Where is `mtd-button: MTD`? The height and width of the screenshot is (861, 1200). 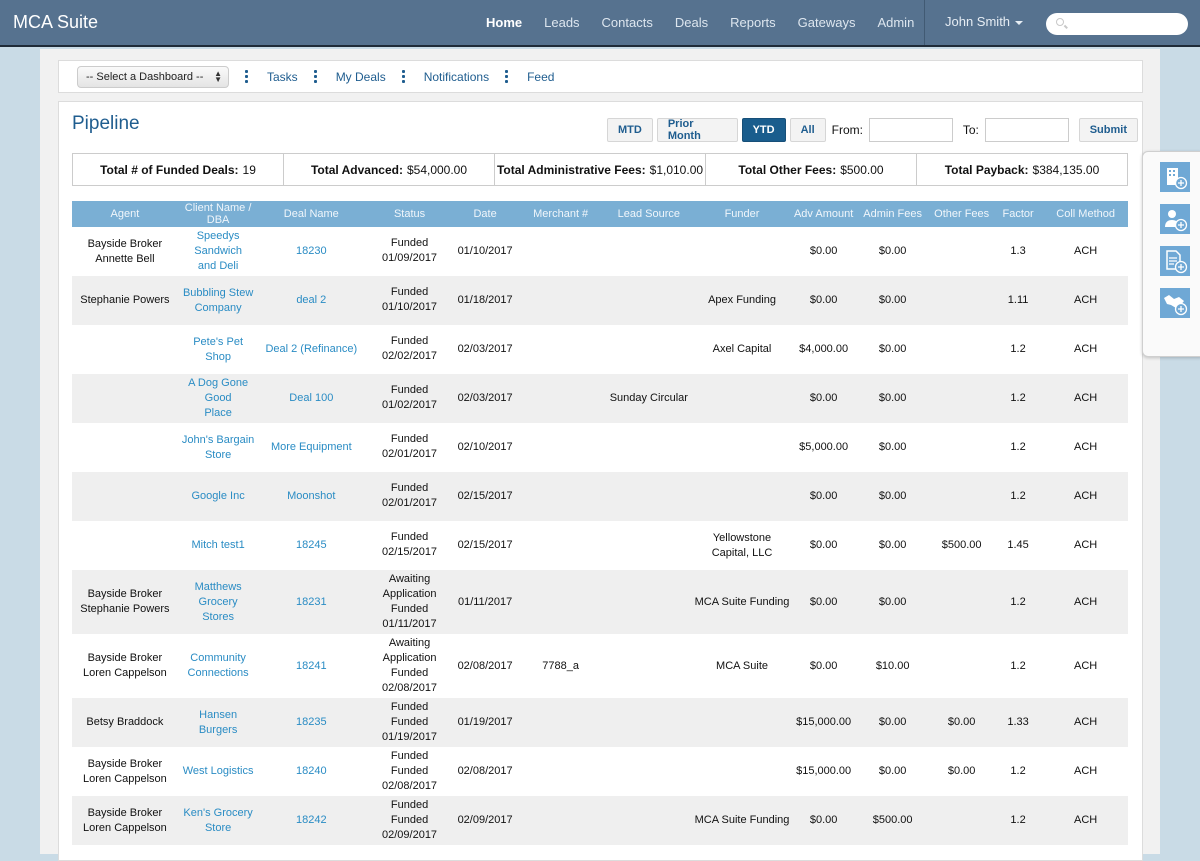 mtd-button: MTD is located at coordinates (630, 130).